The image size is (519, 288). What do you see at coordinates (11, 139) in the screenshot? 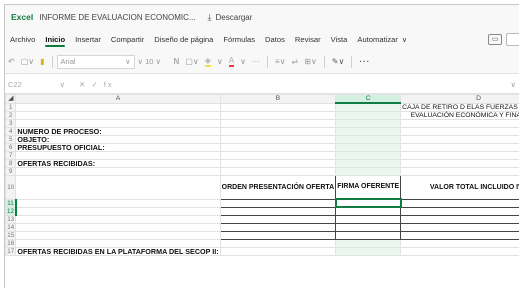
I see `row-header: 5` at bounding box center [11, 139].